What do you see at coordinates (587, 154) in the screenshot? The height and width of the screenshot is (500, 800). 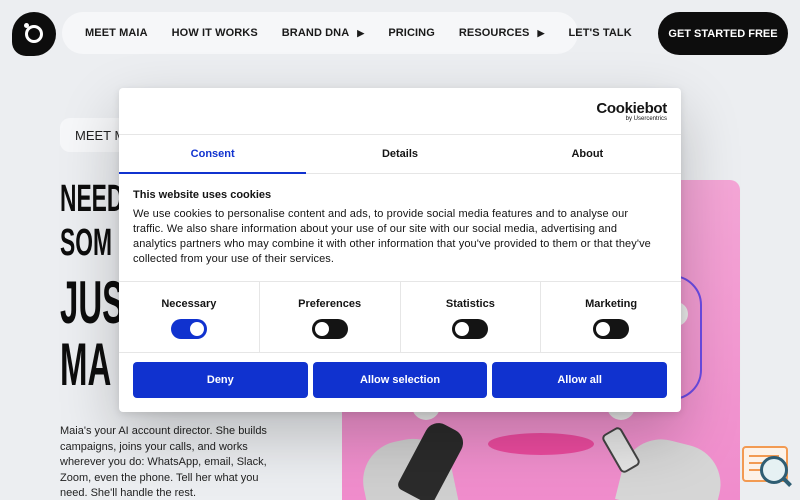 I see `tab-about: About` at bounding box center [587, 154].